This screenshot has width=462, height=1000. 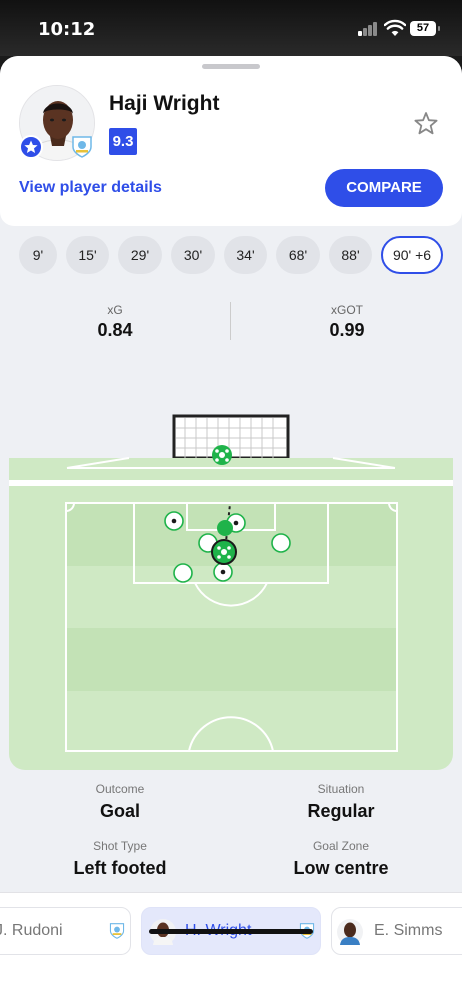 What do you see at coordinates (350, 255) in the screenshot?
I see `shot-chip-88: 88'` at bounding box center [350, 255].